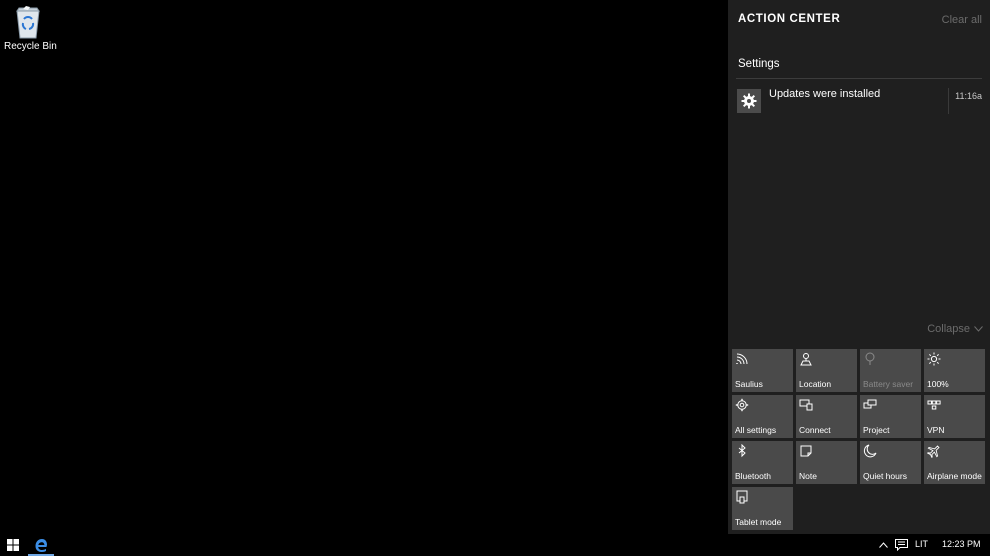 This screenshot has height=556, width=990. What do you see at coordinates (890, 416) in the screenshot?
I see `quick-action-project: Project` at bounding box center [890, 416].